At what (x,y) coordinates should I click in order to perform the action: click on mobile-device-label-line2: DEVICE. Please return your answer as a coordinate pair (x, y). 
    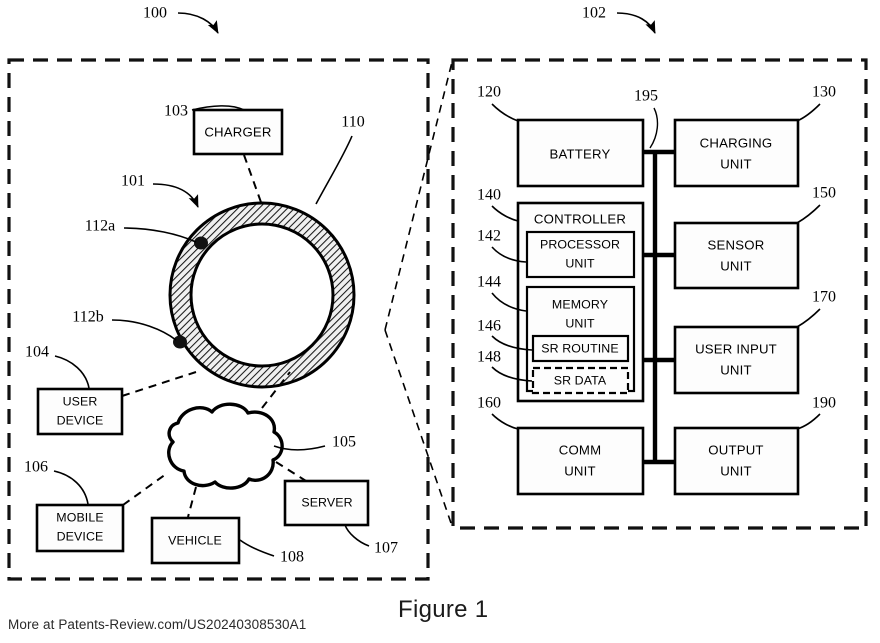
    Looking at the image, I should click on (80, 536).